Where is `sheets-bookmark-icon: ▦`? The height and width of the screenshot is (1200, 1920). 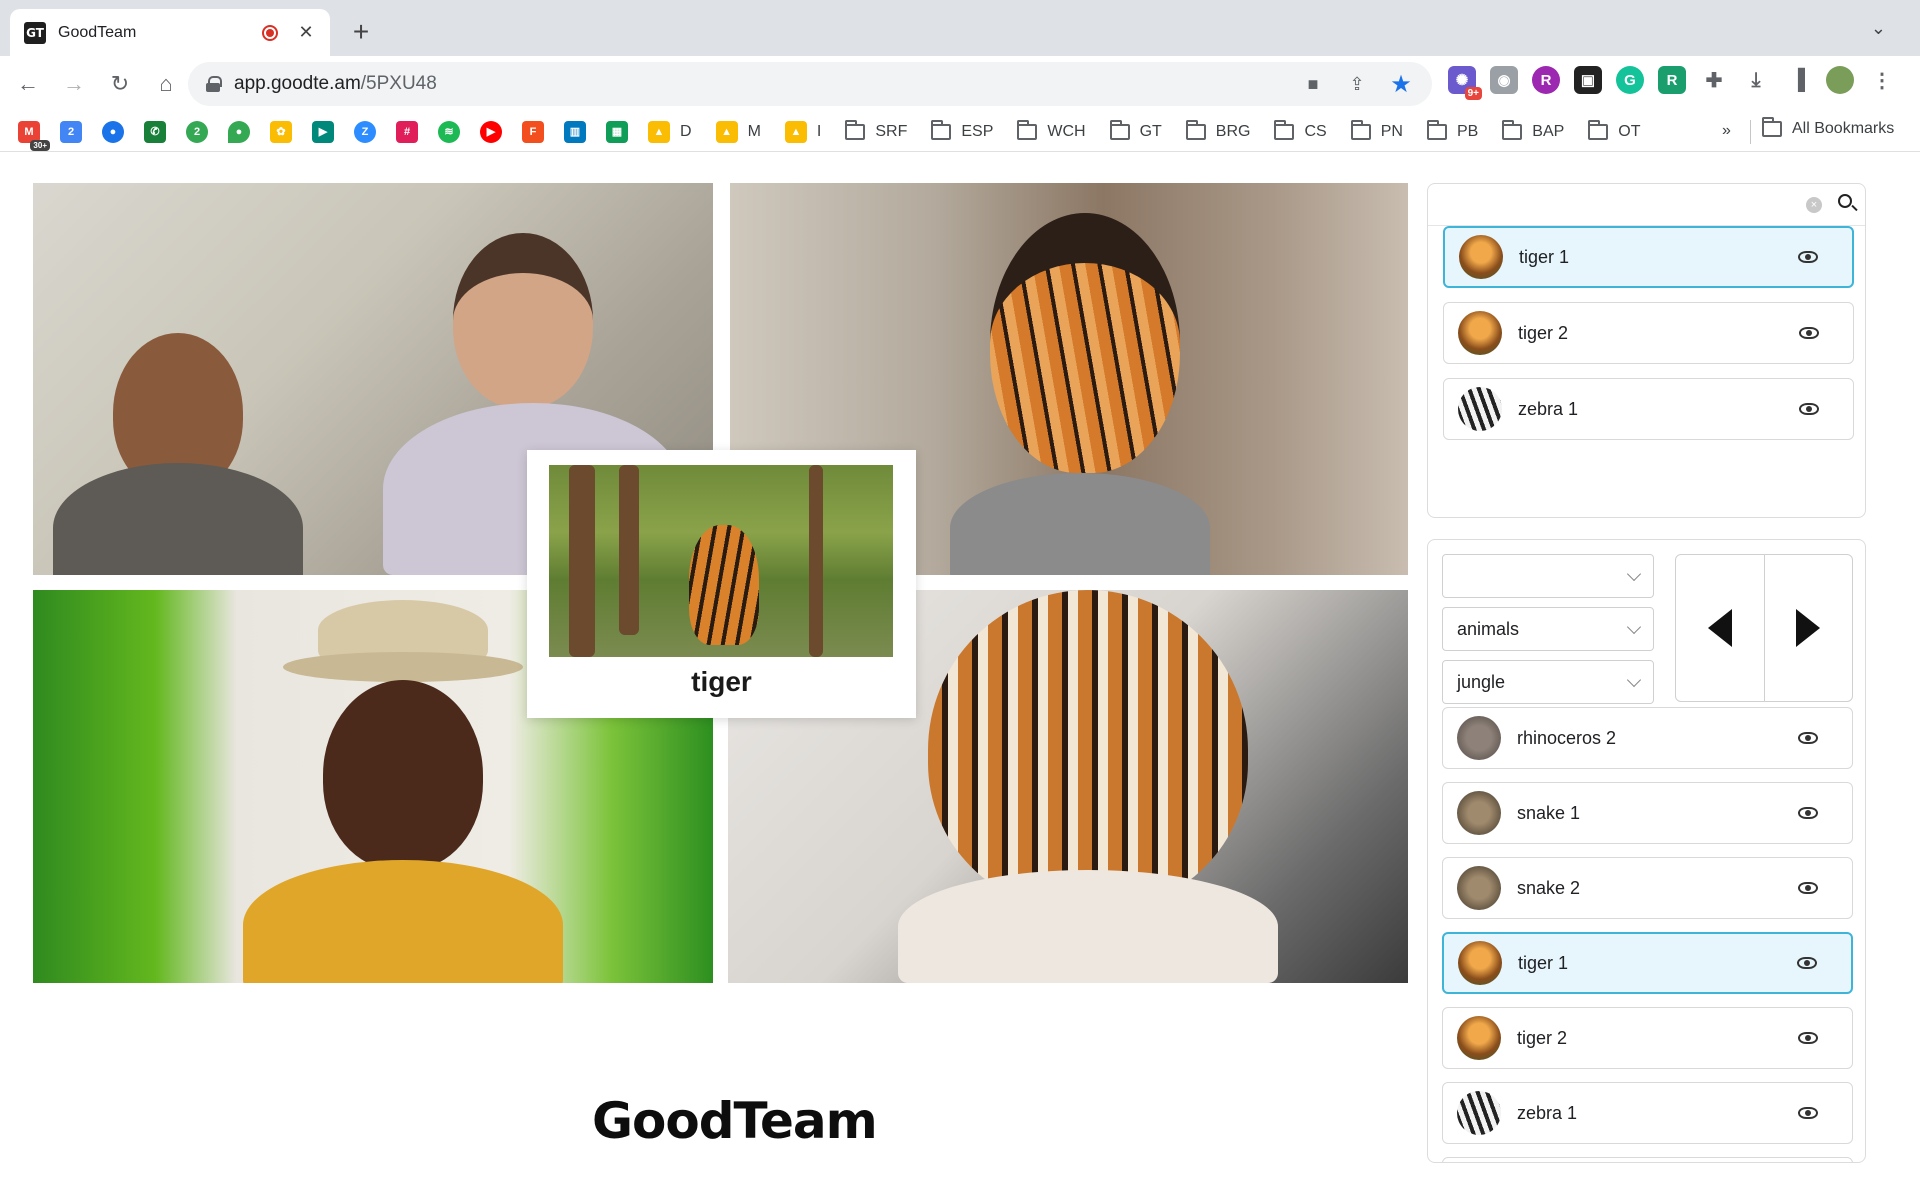
sheets-bookmark-icon: ▦ is located at coordinates (617, 131).